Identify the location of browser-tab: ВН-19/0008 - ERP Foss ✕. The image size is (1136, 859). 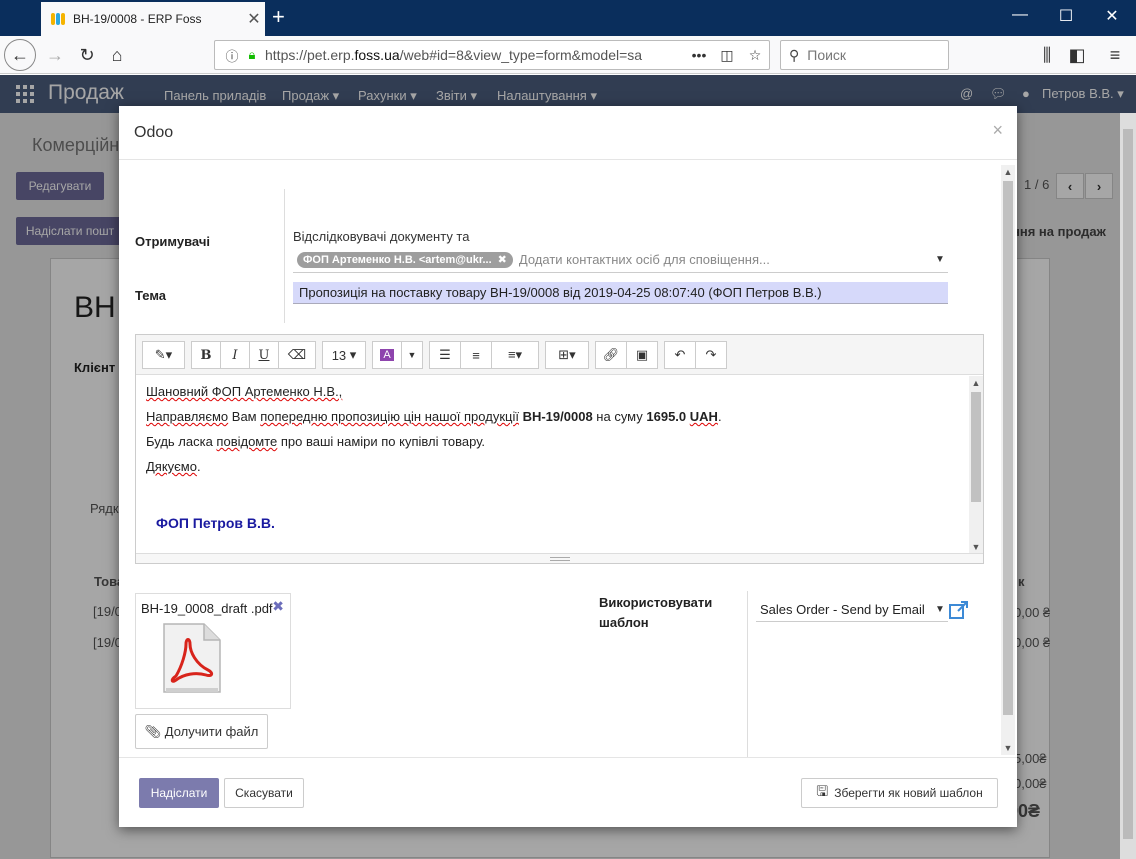
(153, 19).